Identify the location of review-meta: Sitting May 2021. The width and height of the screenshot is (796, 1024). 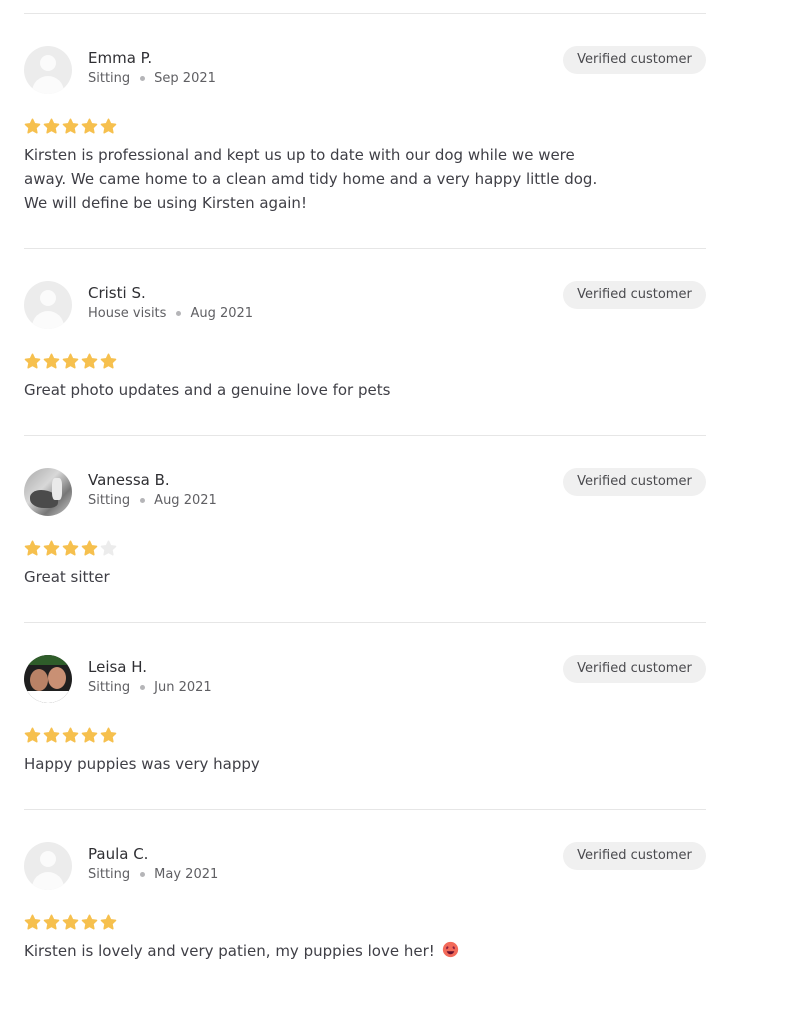
(153, 875).